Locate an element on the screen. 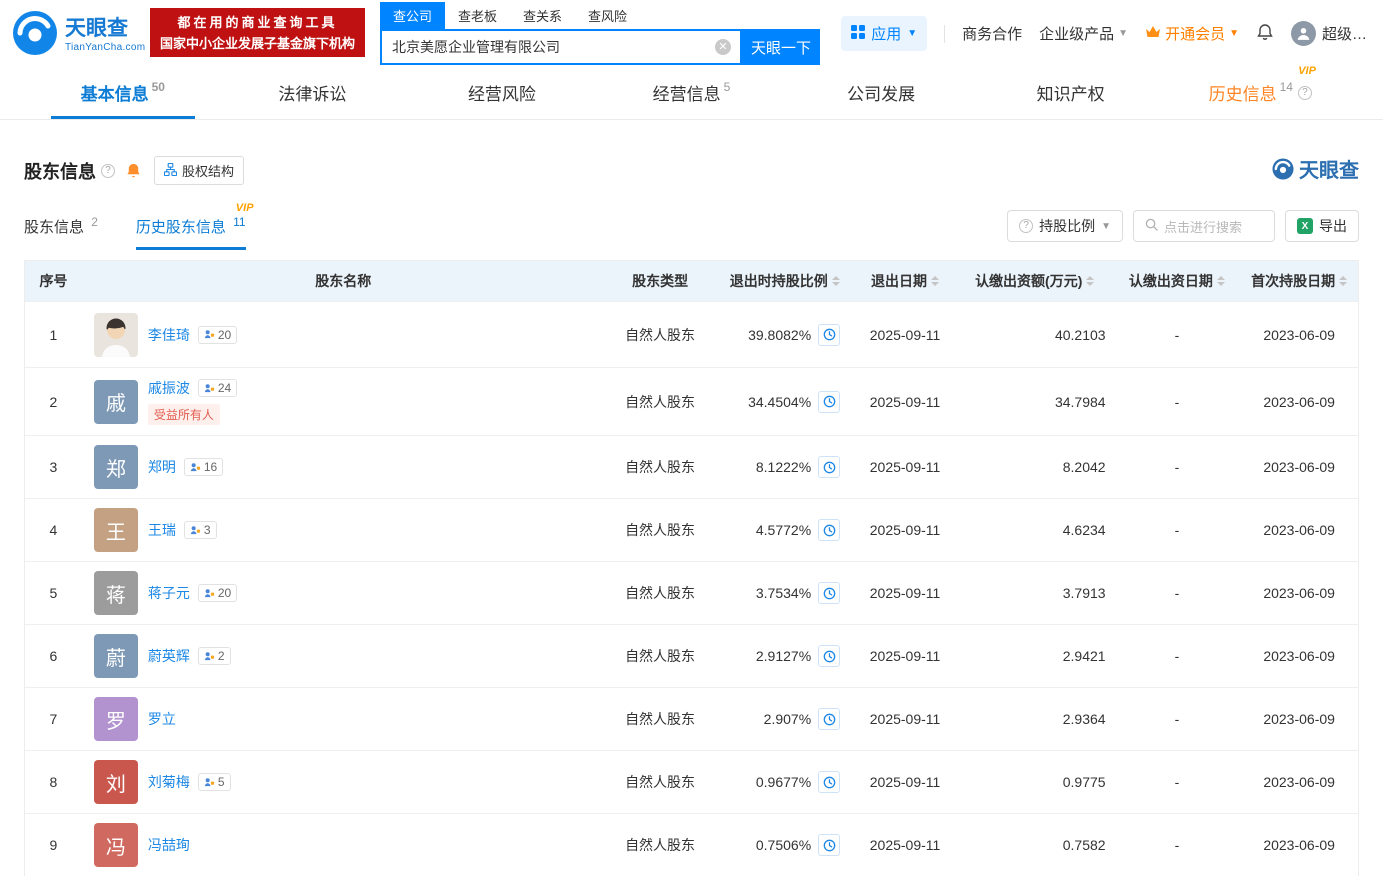  avatar-photo is located at coordinates (115, 334).